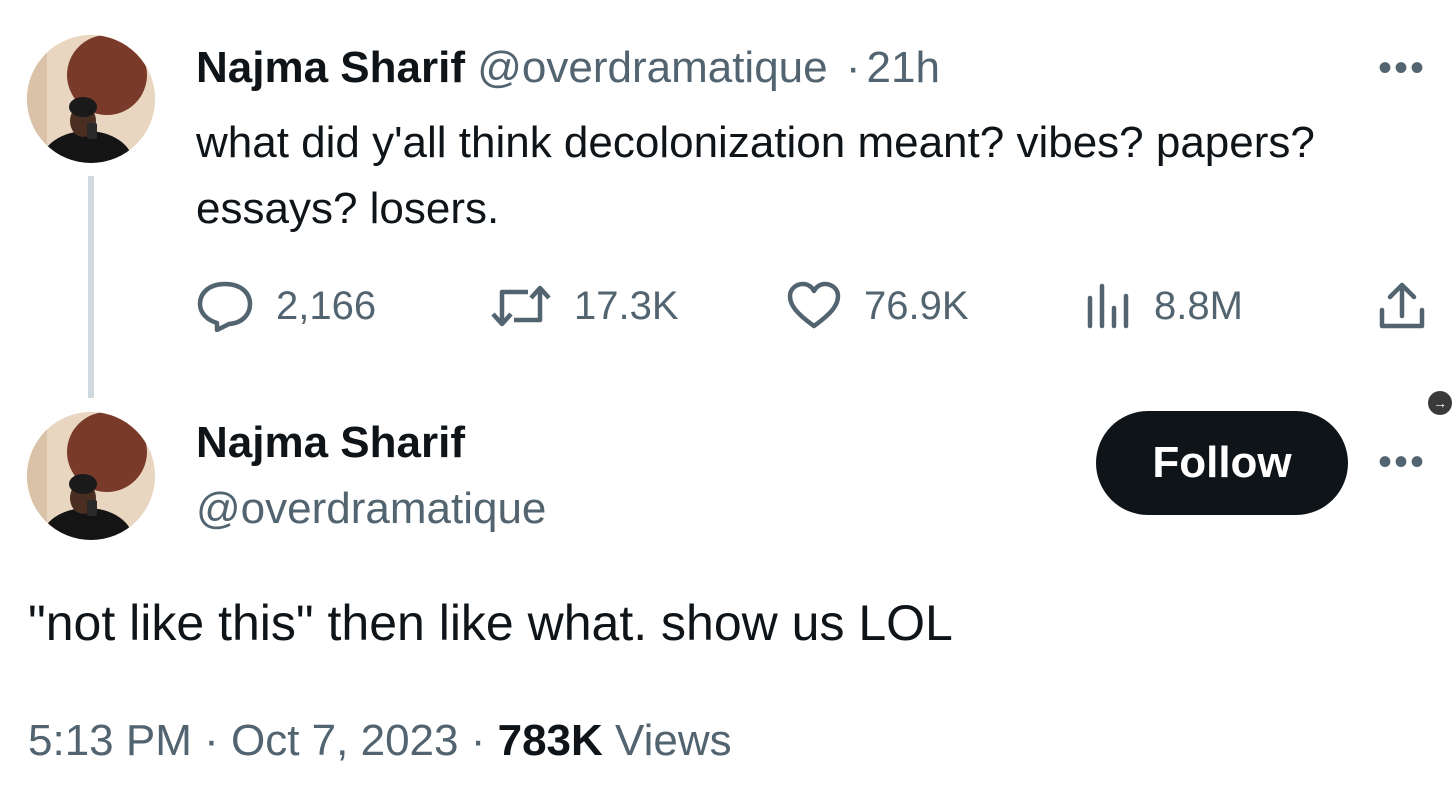 The image size is (1456, 799). I want to click on like-button: 76.9K, so click(877, 306).